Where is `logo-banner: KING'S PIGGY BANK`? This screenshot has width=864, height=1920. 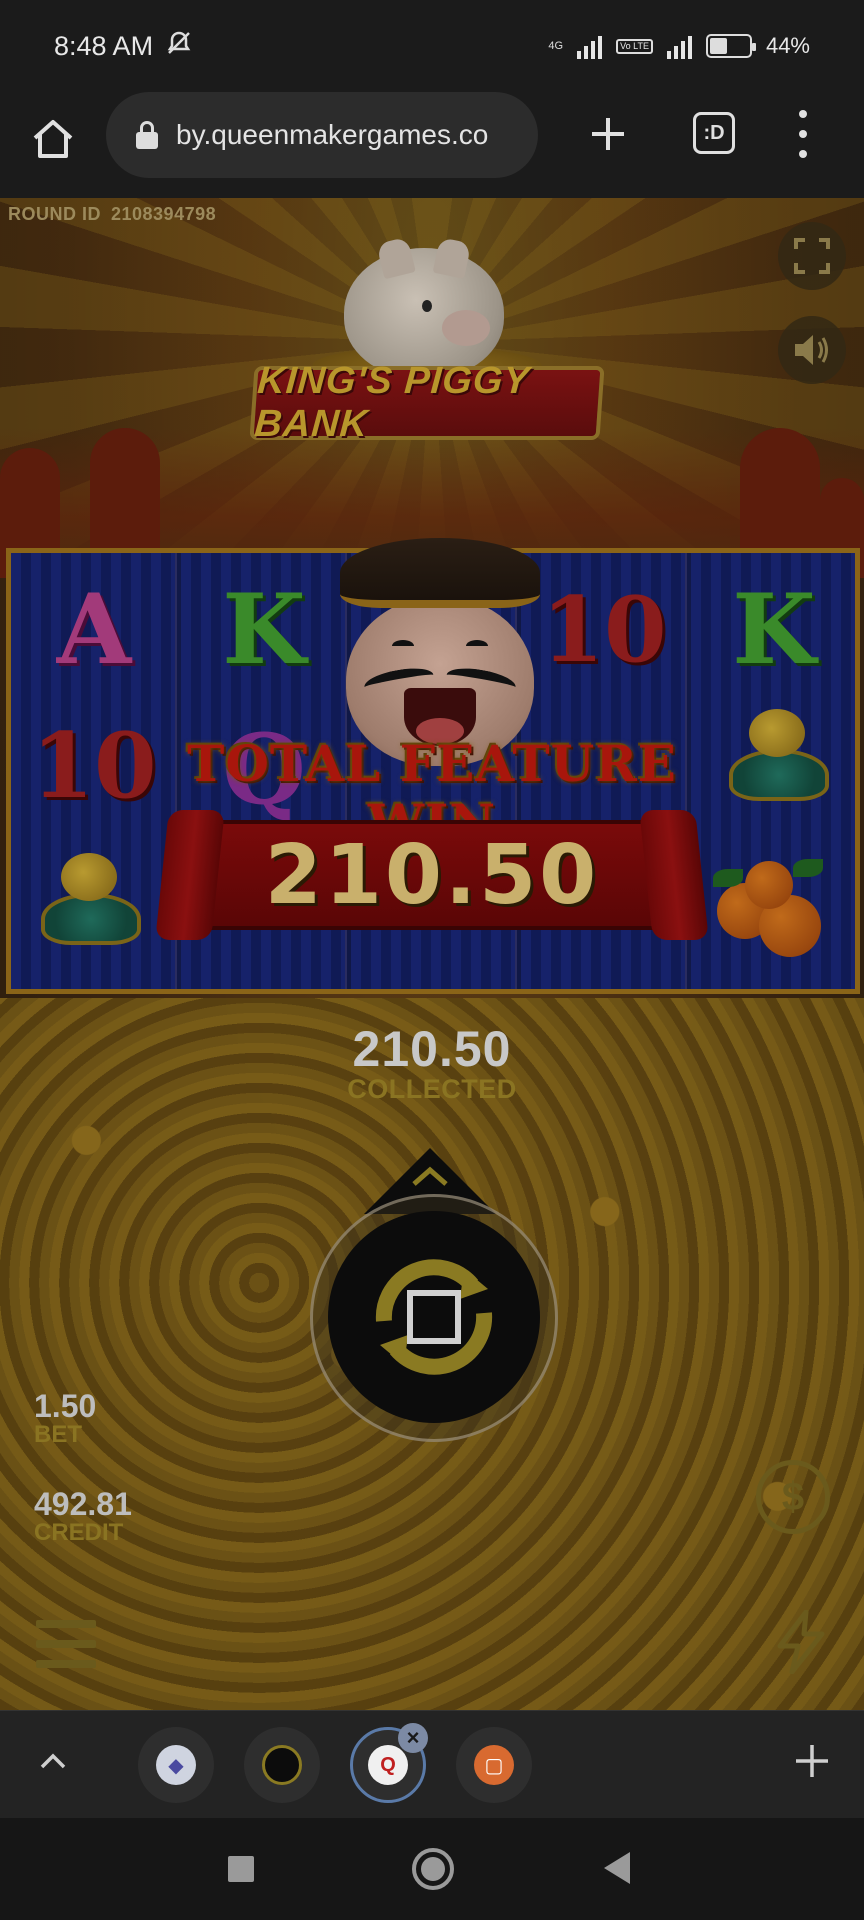 logo-banner: KING'S PIGGY BANK is located at coordinates (427, 402).